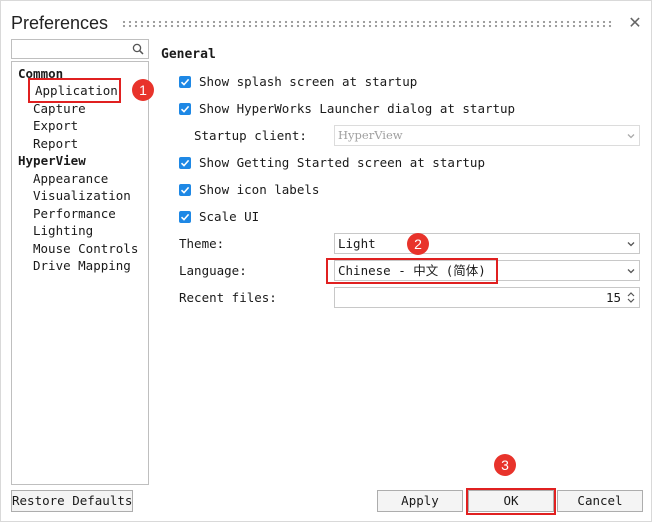 The width and height of the screenshot is (652, 522). I want to click on theme-label: Theme:, so click(202, 243).